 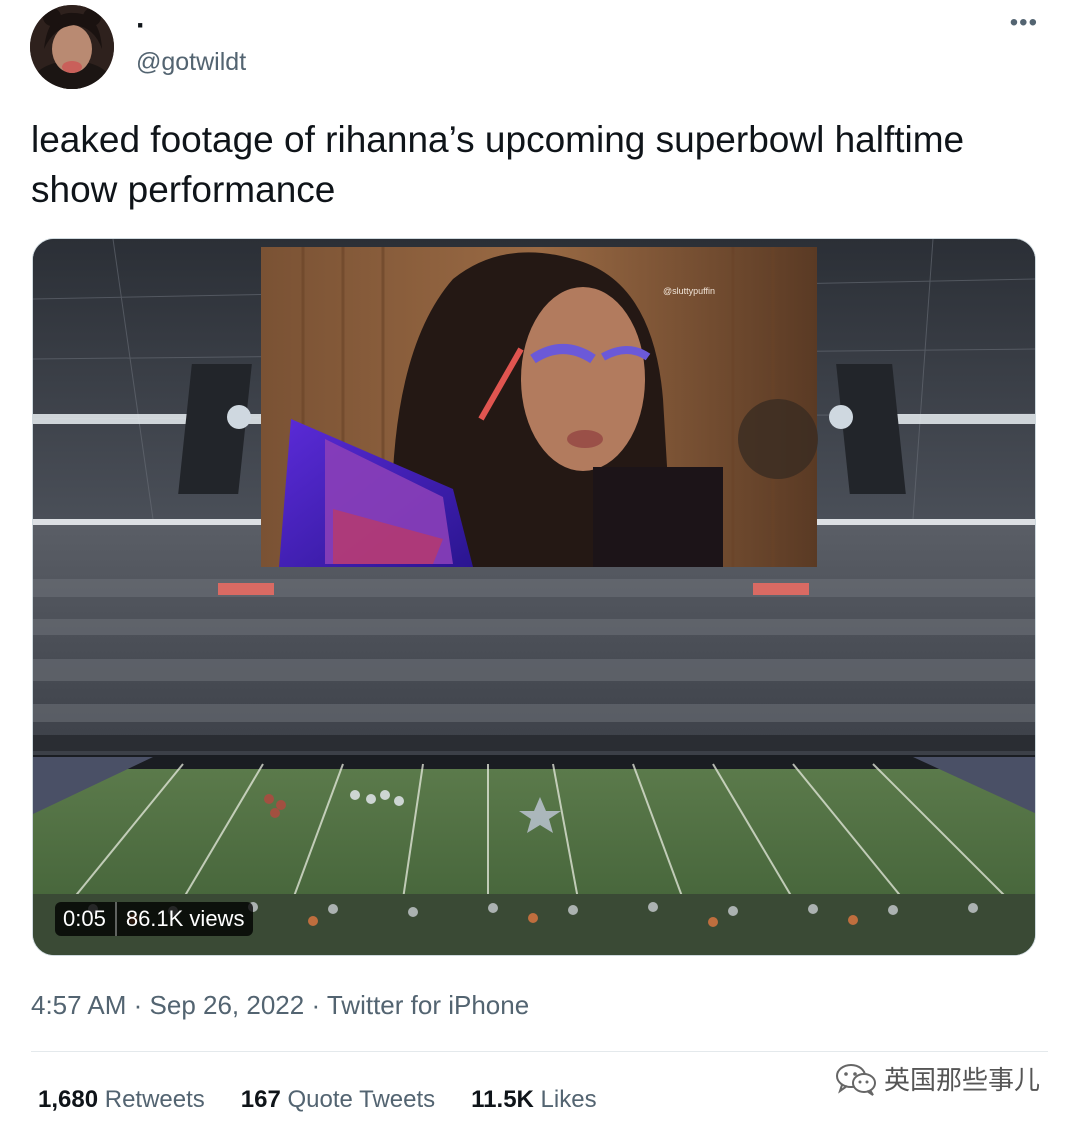 What do you see at coordinates (260, 1099) in the screenshot?
I see `quotes-count: 167` at bounding box center [260, 1099].